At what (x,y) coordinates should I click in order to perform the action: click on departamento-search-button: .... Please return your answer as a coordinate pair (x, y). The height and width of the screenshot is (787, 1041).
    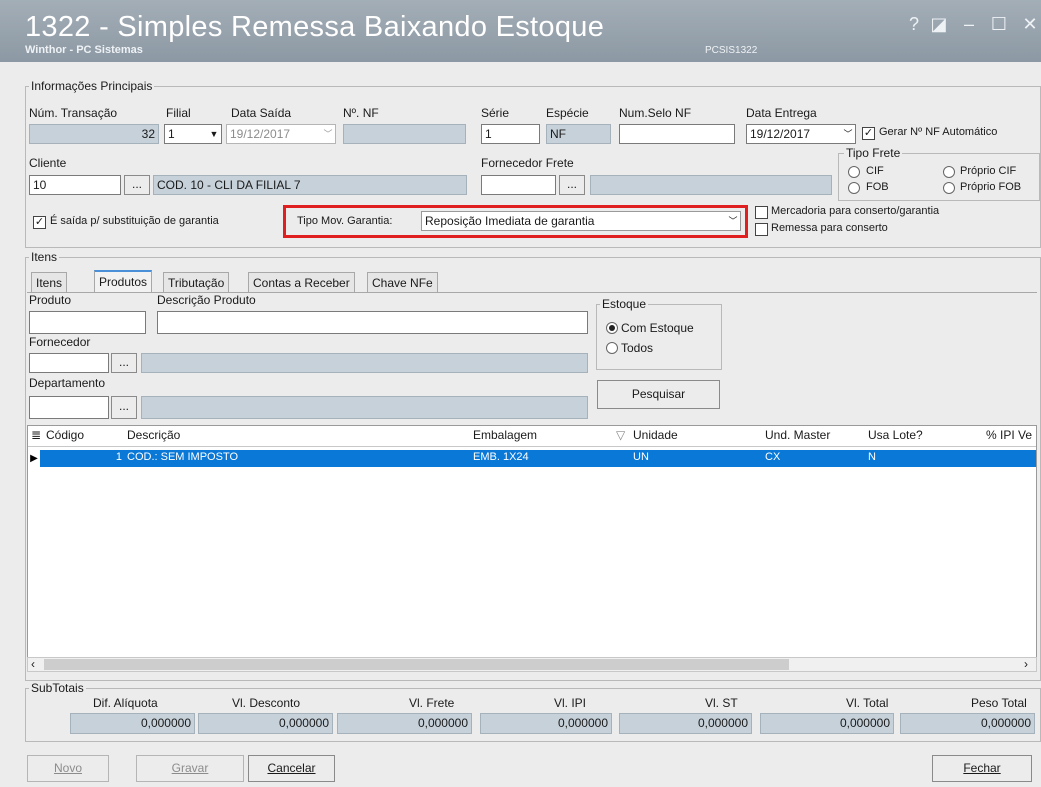
    Looking at the image, I should click on (124, 407).